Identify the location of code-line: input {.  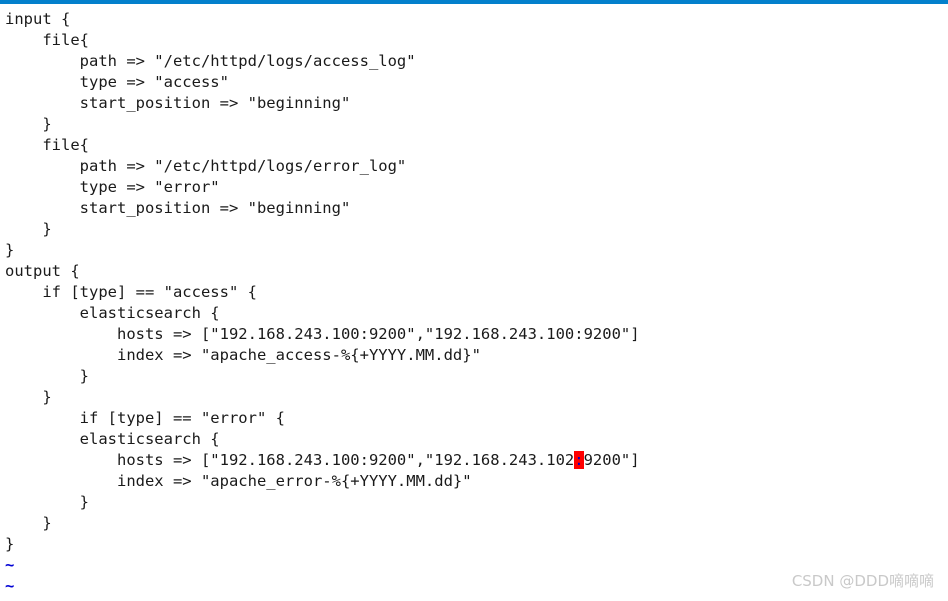
(38, 19).